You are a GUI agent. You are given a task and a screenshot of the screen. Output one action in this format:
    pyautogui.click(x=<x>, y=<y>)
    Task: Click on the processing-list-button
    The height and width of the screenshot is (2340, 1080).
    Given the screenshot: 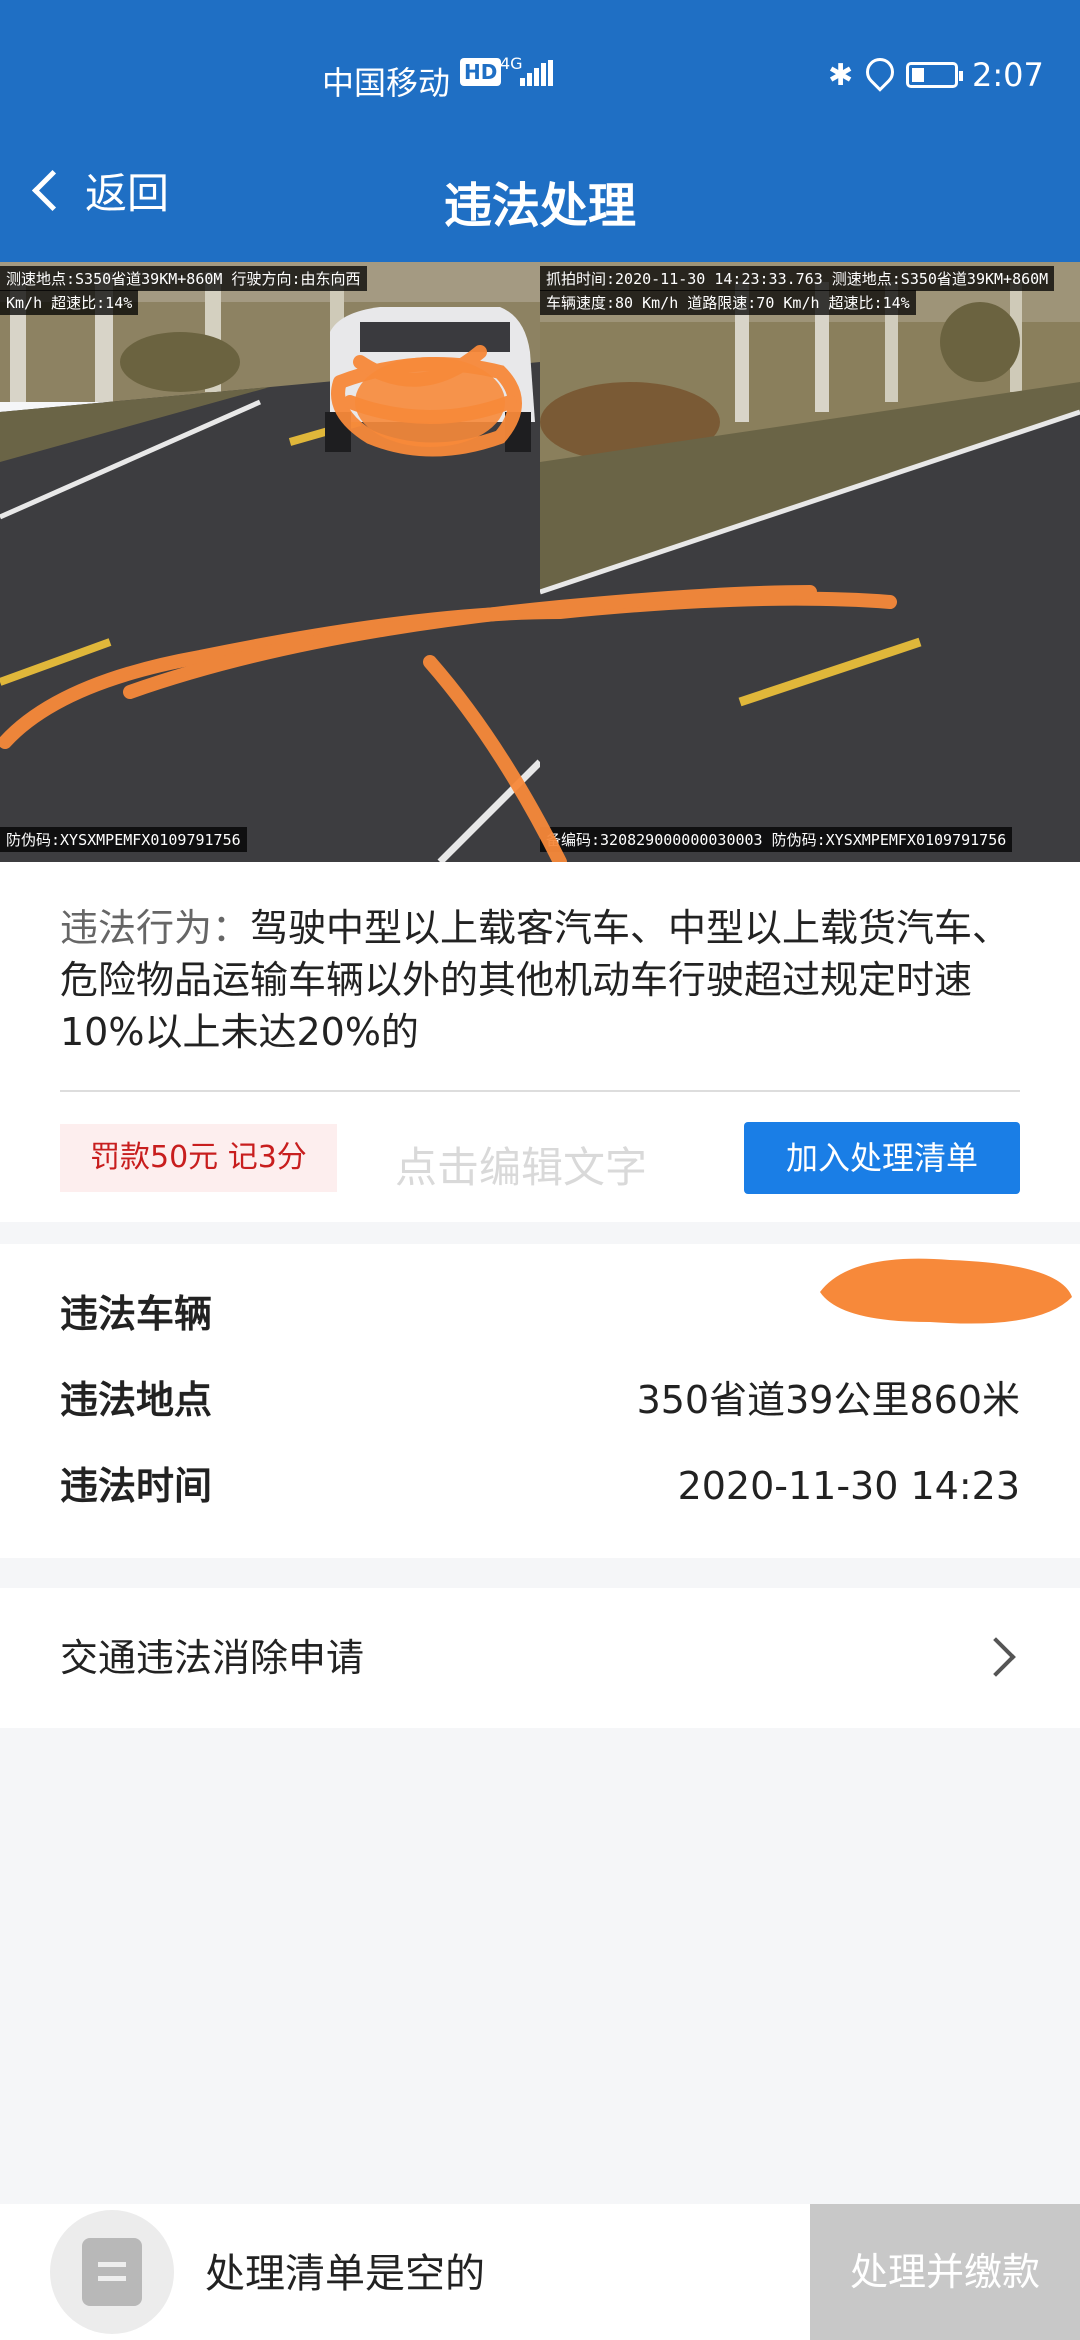 What is the action you would take?
    pyautogui.click(x=112, y=2272)
    